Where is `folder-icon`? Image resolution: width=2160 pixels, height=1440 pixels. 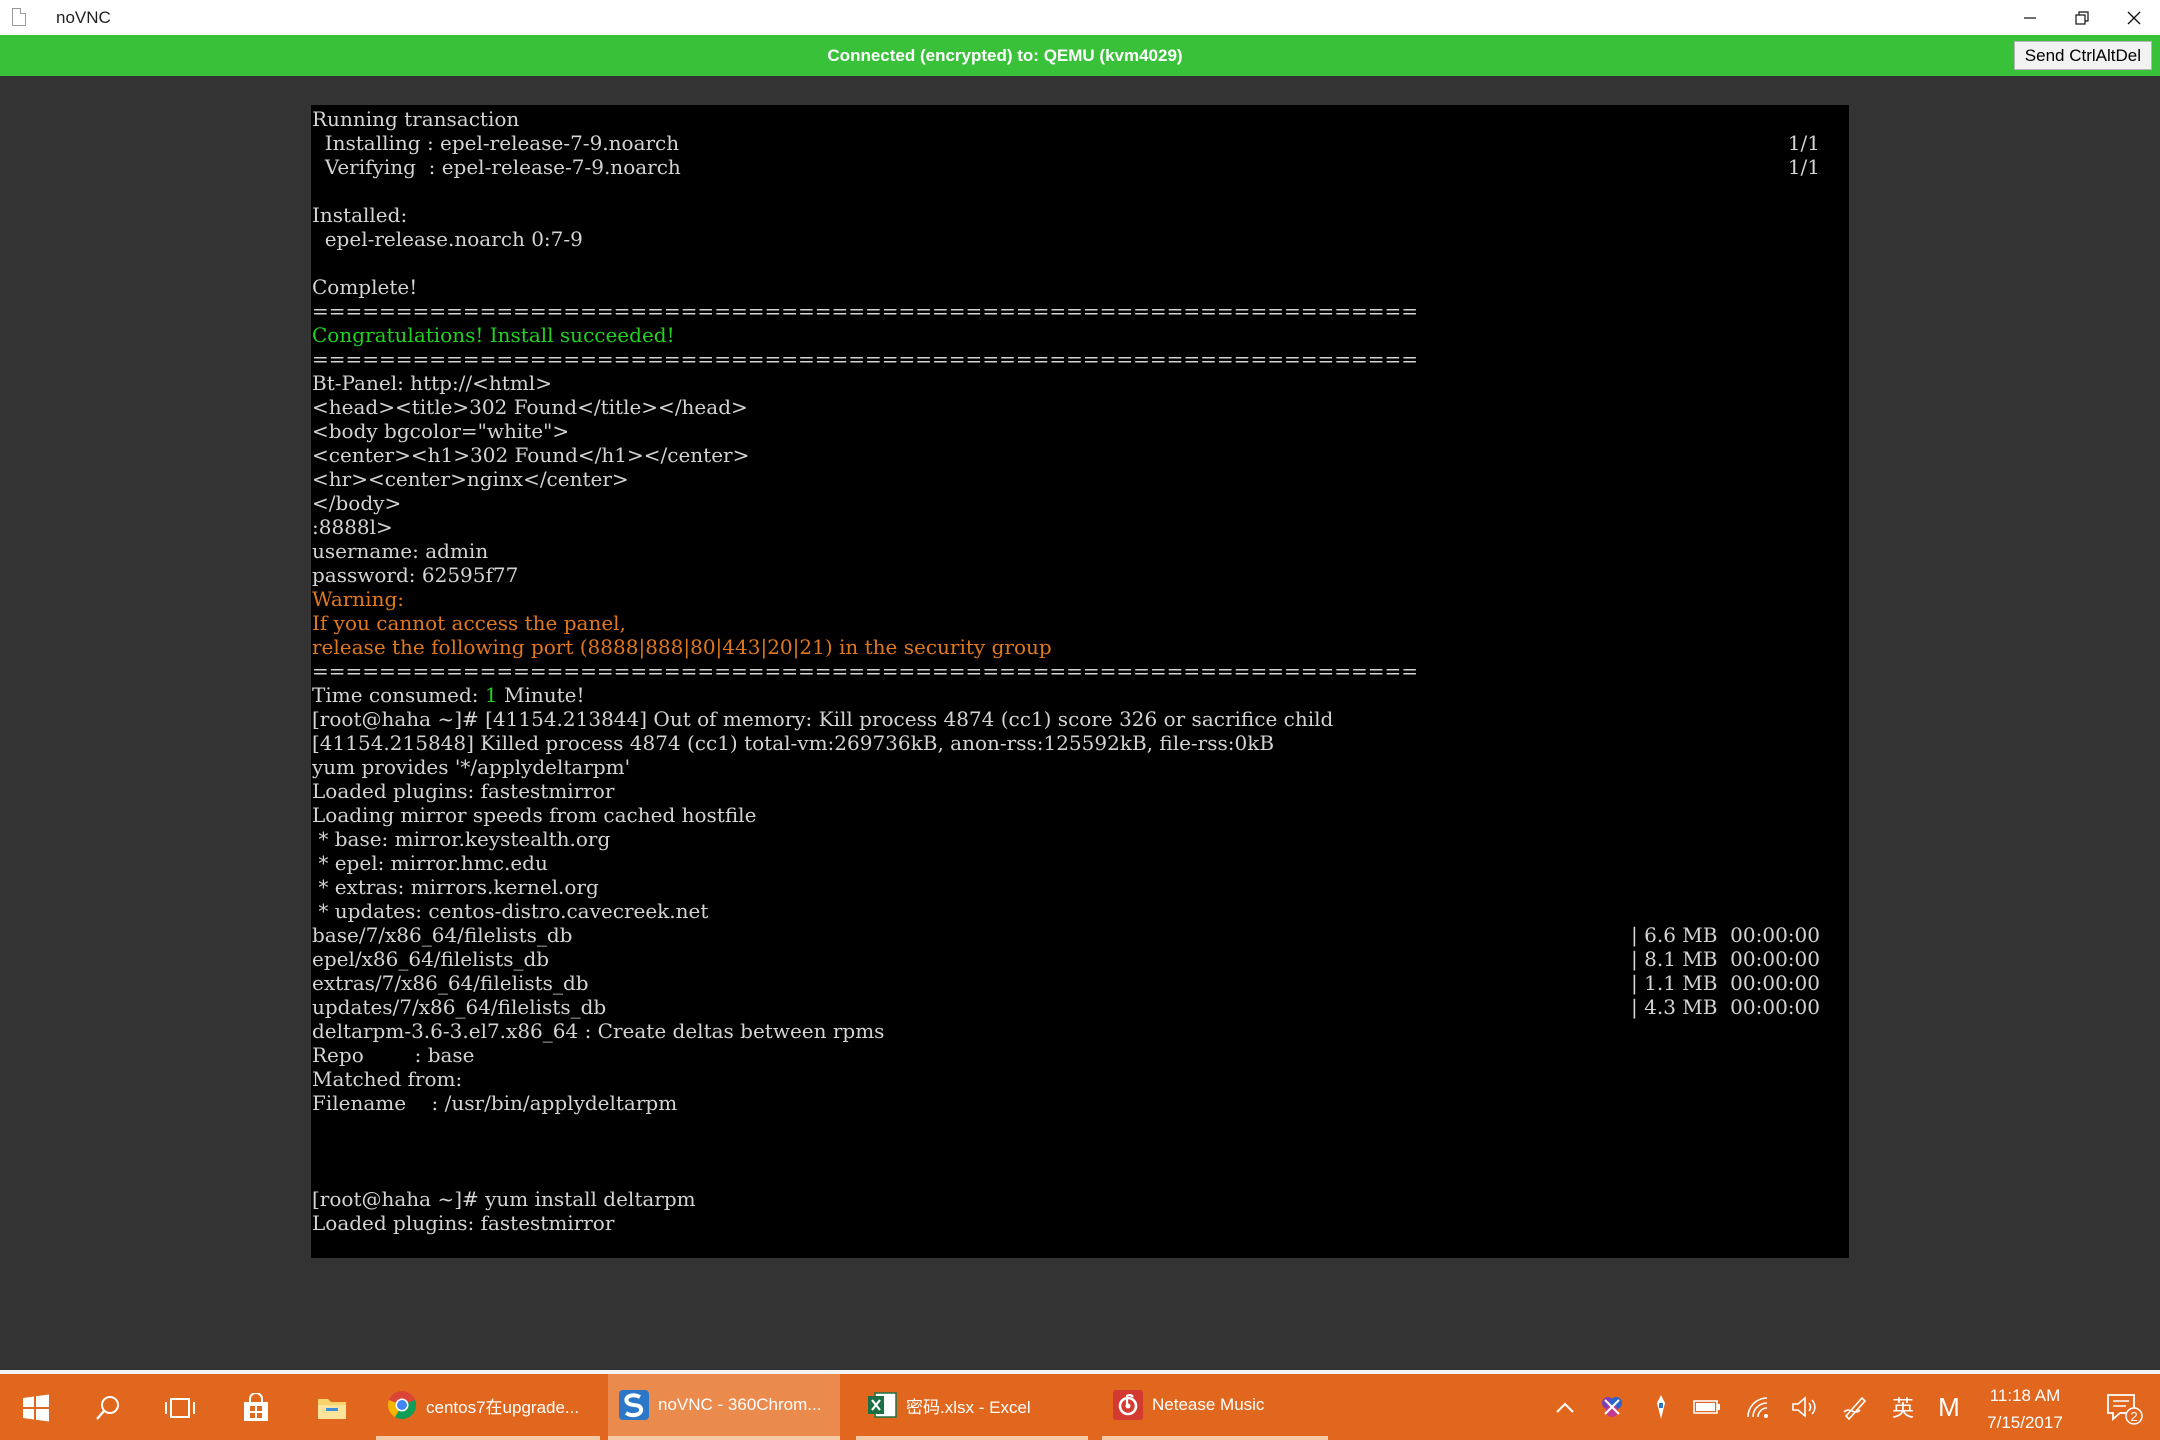
folder-icon is located at coordinates (332, 1409).